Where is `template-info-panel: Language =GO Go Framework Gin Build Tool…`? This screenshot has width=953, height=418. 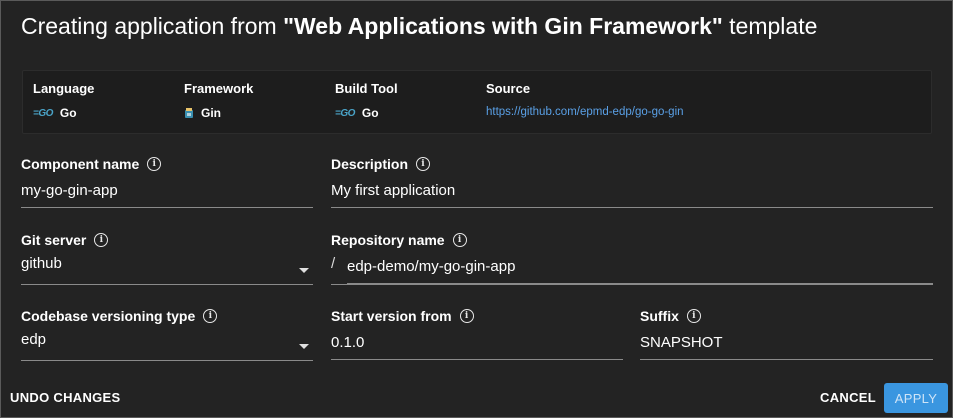
template-info-panel: Language =GO Go Framework Gin Build Tool… is located at coordinates (477, 102).